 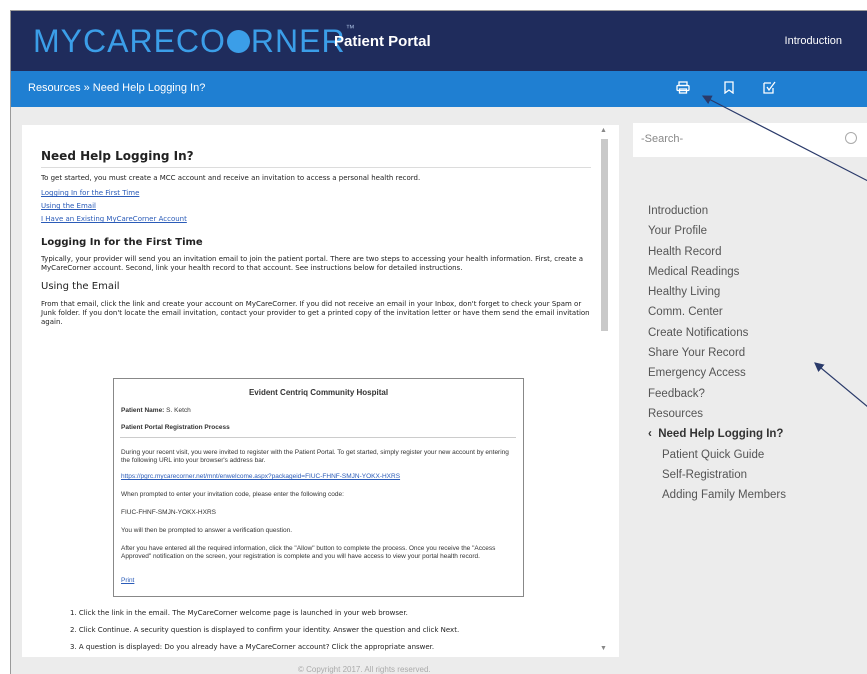 I want to click on callout-arrows, so click(x=784, y=251).